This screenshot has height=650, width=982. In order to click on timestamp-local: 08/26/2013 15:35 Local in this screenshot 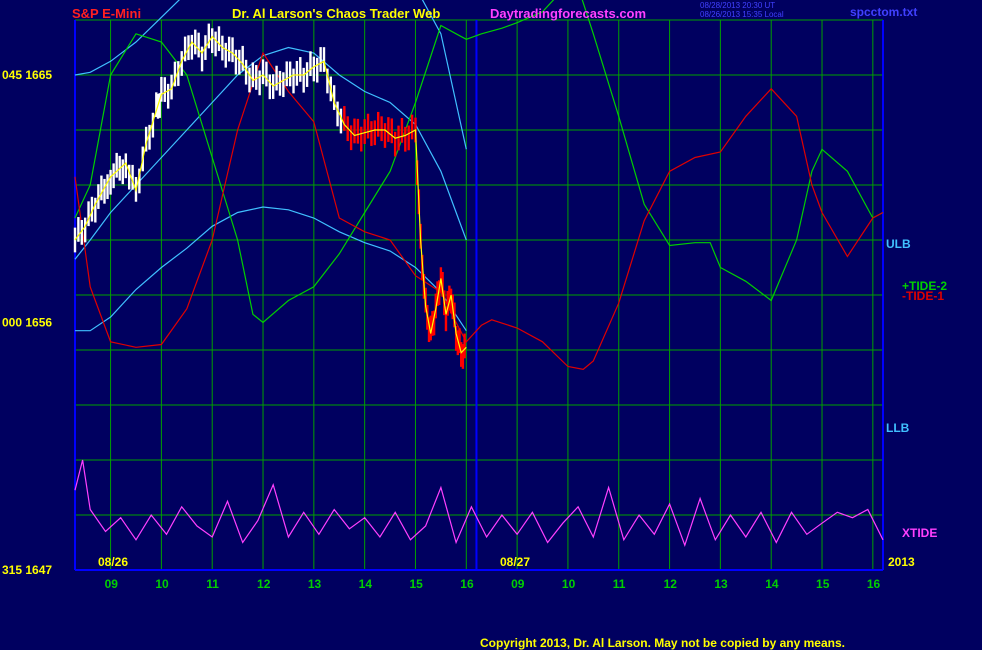, I will do `click(742, 14)`.